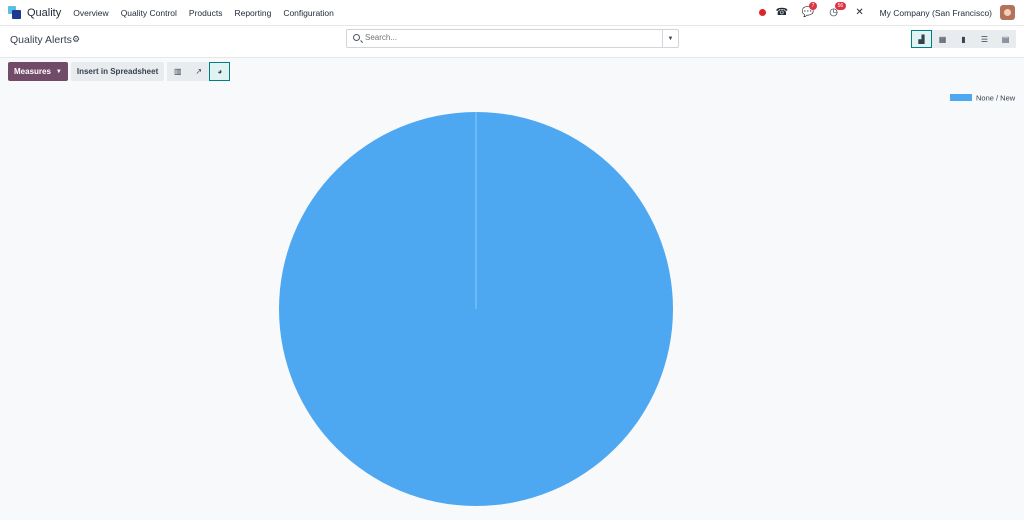 The height and width of the screenshot is (520, 1024). Describe the element at coordinates (984, 39) in the screenshot. I see `list-view-button: ☰` at that location.